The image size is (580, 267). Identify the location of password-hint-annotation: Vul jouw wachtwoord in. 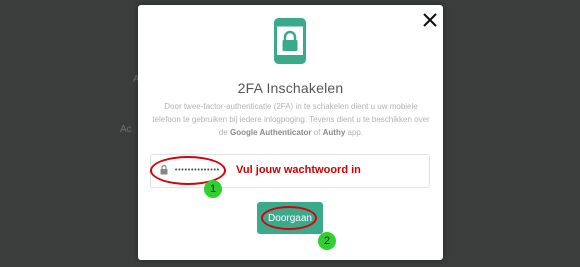
(298, 170).